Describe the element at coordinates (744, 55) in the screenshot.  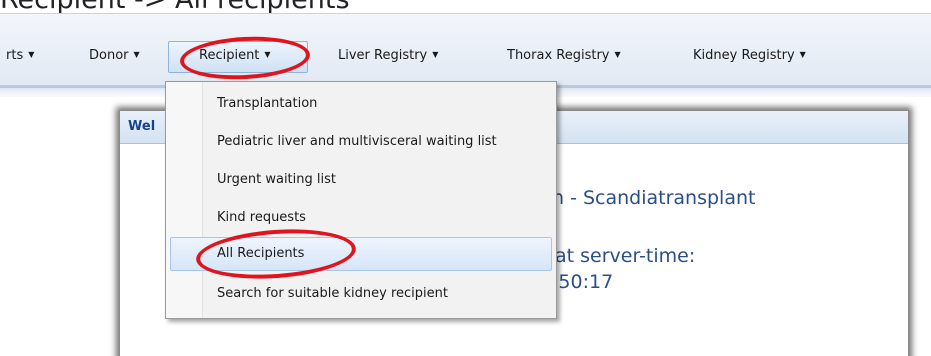
I see `menu-kidney-registry-label: Kidney Registry` at that location.